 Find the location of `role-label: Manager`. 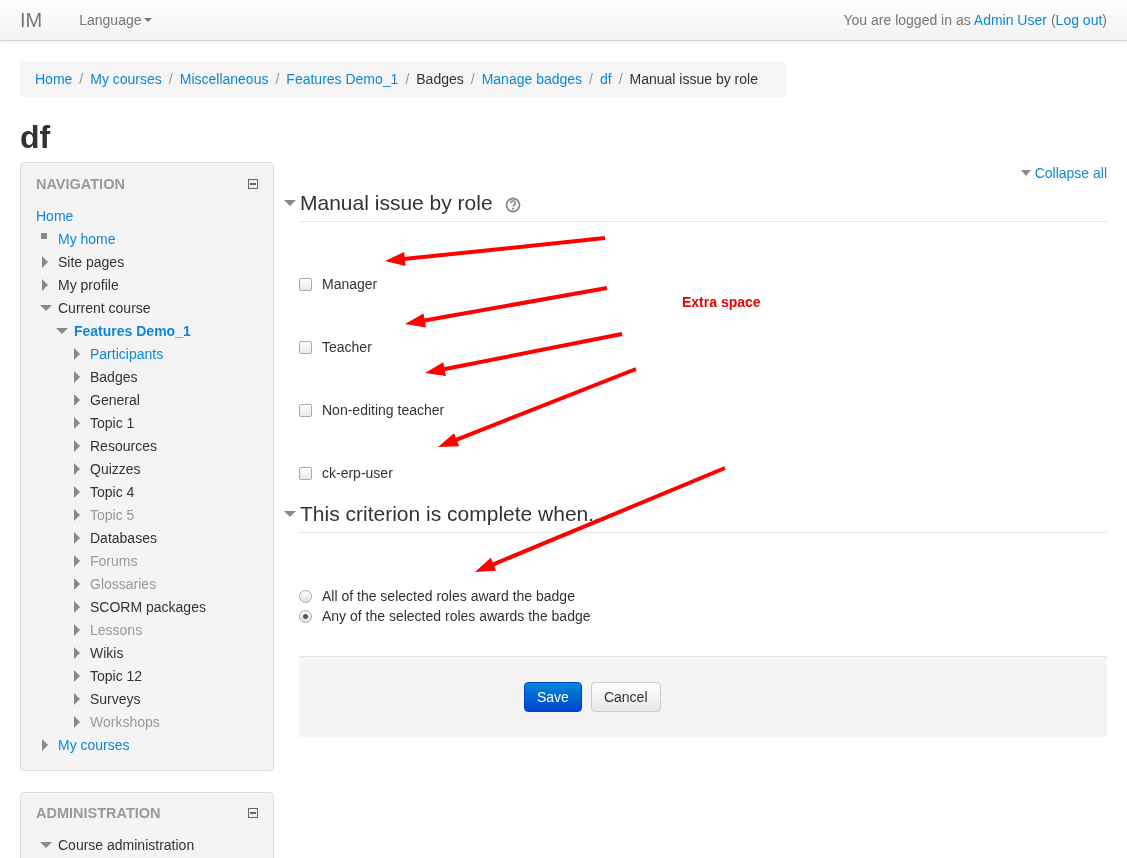

role-label: Manager is located at coordinates (350, 284).